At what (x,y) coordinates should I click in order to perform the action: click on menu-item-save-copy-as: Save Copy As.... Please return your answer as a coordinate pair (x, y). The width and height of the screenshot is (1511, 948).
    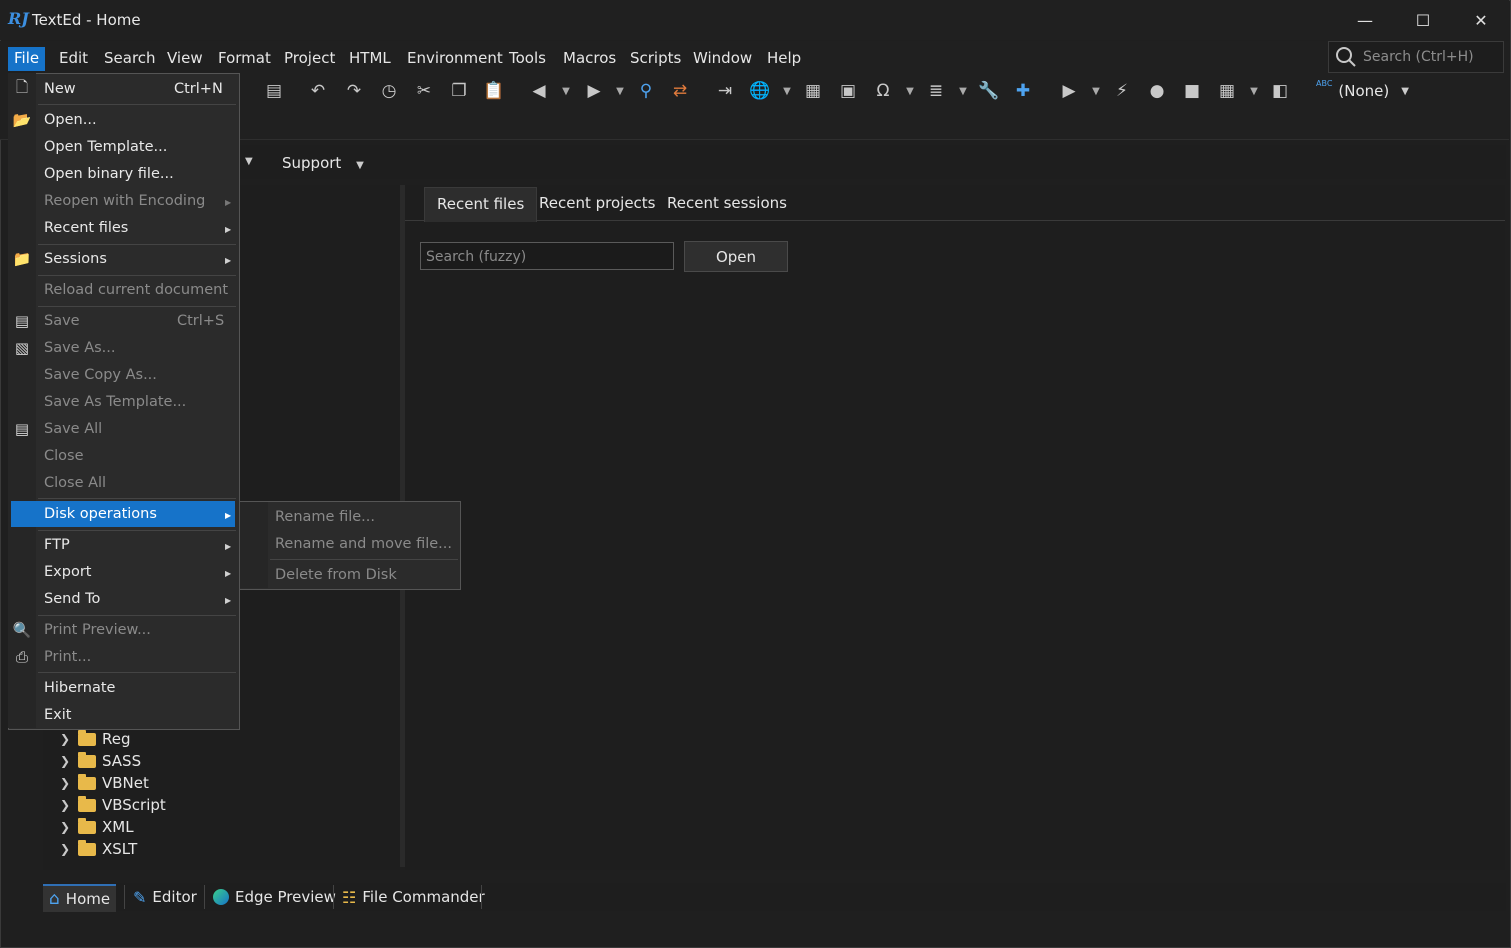
    Looking at the image, I should click on (100, 375).